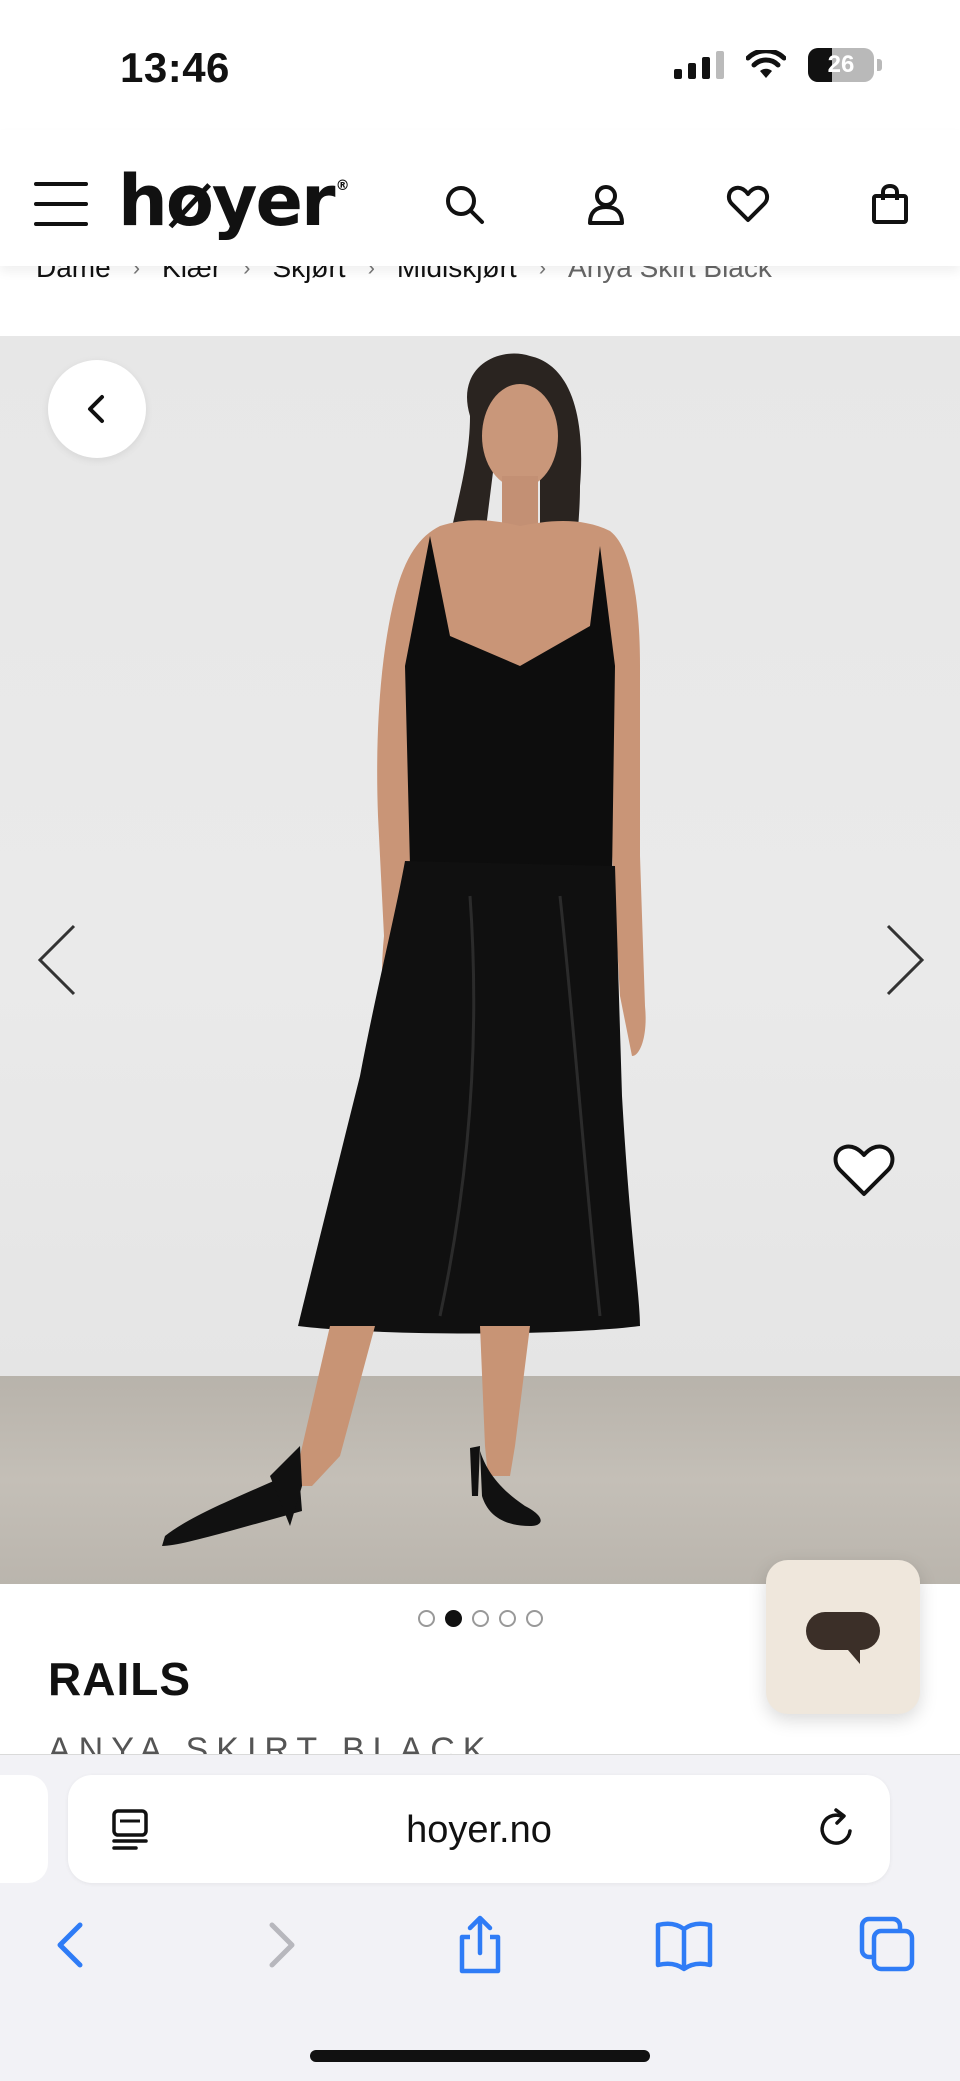 The height and width of the screenshot is (2081, 960). I want to click on status-icons: 26, so click(778, 65).